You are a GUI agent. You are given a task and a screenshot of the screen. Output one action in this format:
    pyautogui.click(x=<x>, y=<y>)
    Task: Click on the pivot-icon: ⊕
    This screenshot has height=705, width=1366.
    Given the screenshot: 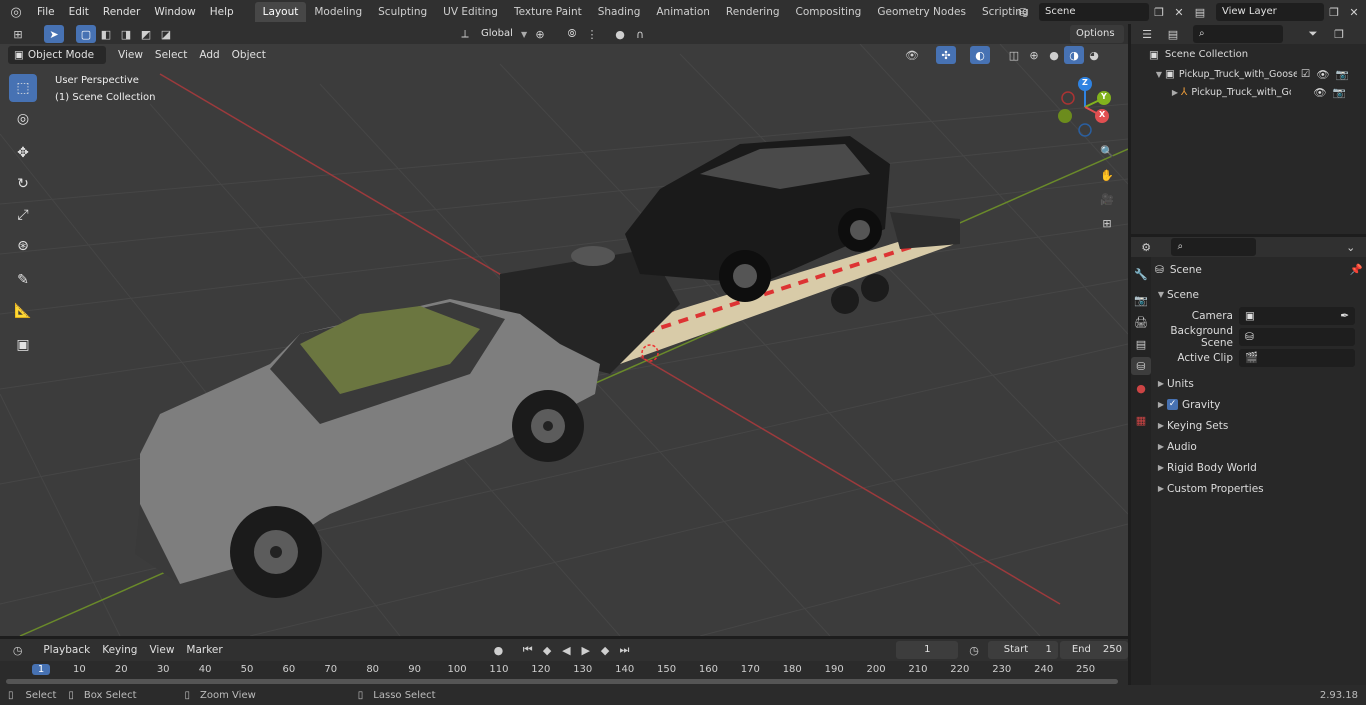 What is the action you would take?
    pyautogui.click(x=540, y=34)
    